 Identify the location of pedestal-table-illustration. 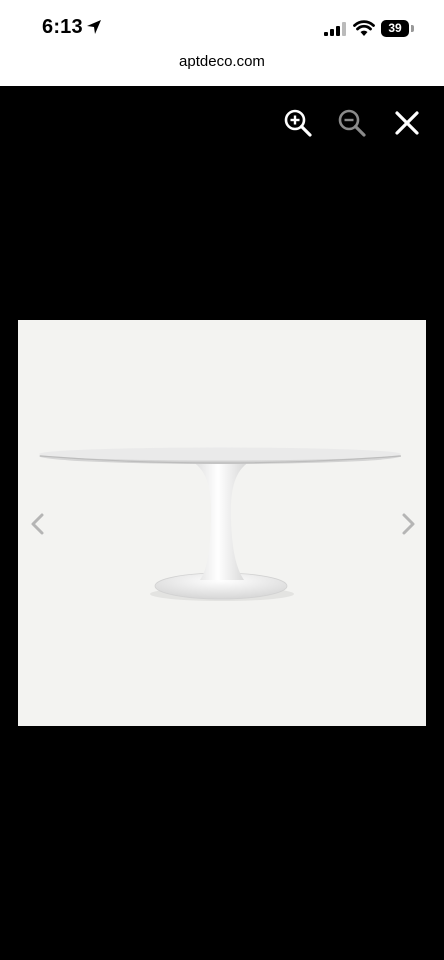
(220, 524).